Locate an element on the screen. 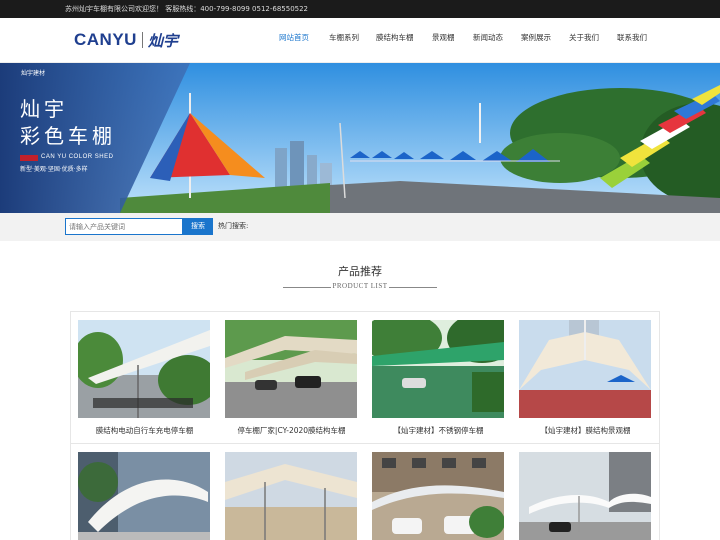  banner-title-line1: 灿宇 is located at coordinates (44, 109).